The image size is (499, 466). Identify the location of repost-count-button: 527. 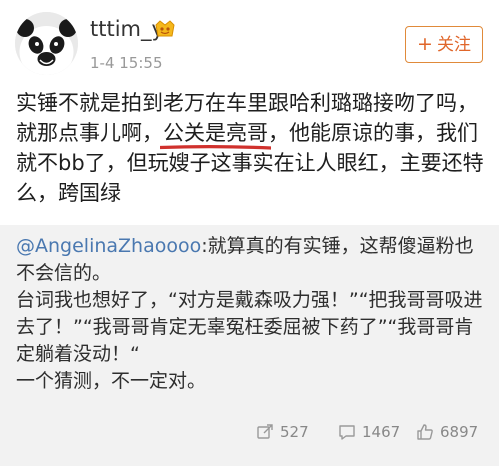
(282, 432).